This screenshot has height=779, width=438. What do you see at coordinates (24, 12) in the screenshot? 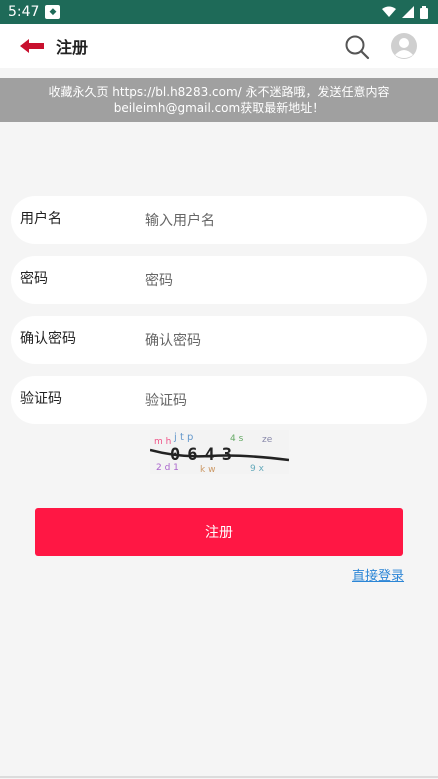
I see `status-time: 5:47` at bounding box center [24, 12].